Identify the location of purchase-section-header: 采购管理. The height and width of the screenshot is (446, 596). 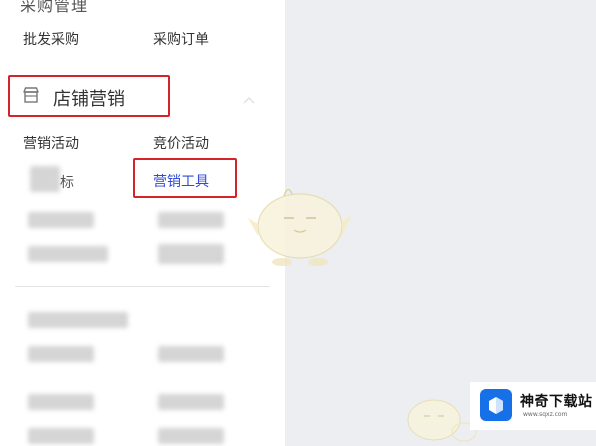
(142, 7).